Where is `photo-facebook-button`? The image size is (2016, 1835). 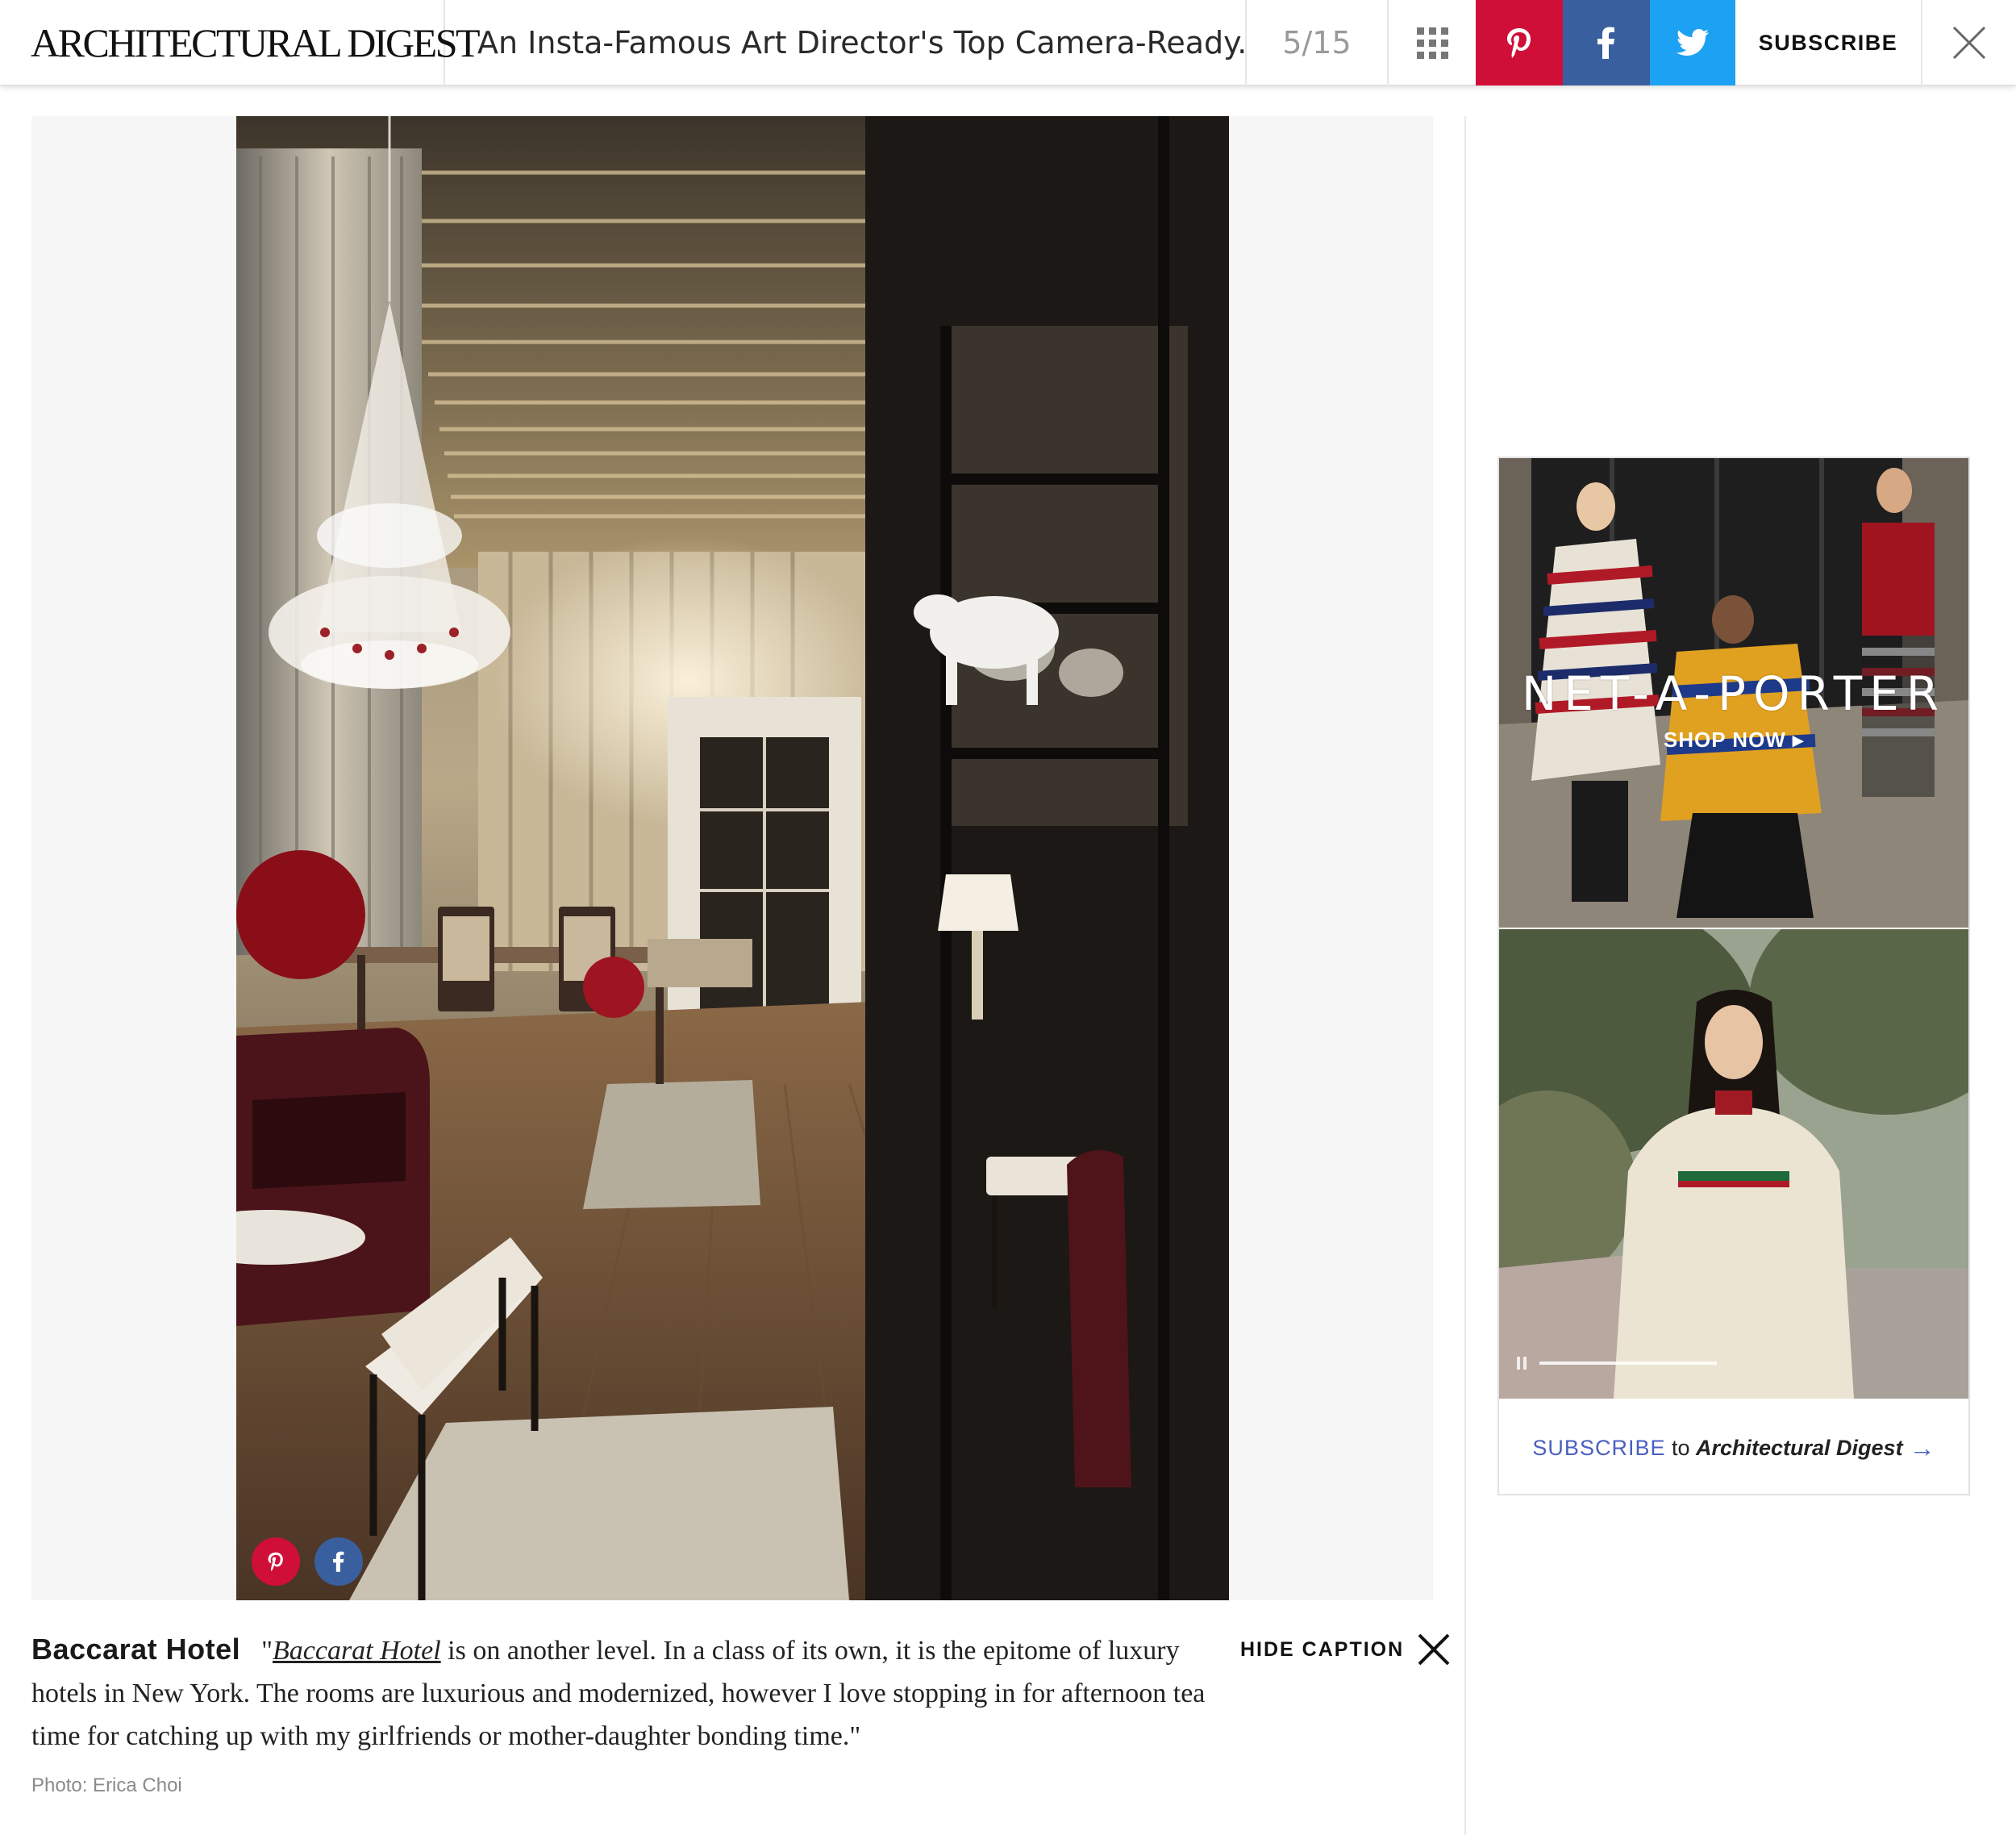
photo-facebook-button is located at coordinates (339, 1561).